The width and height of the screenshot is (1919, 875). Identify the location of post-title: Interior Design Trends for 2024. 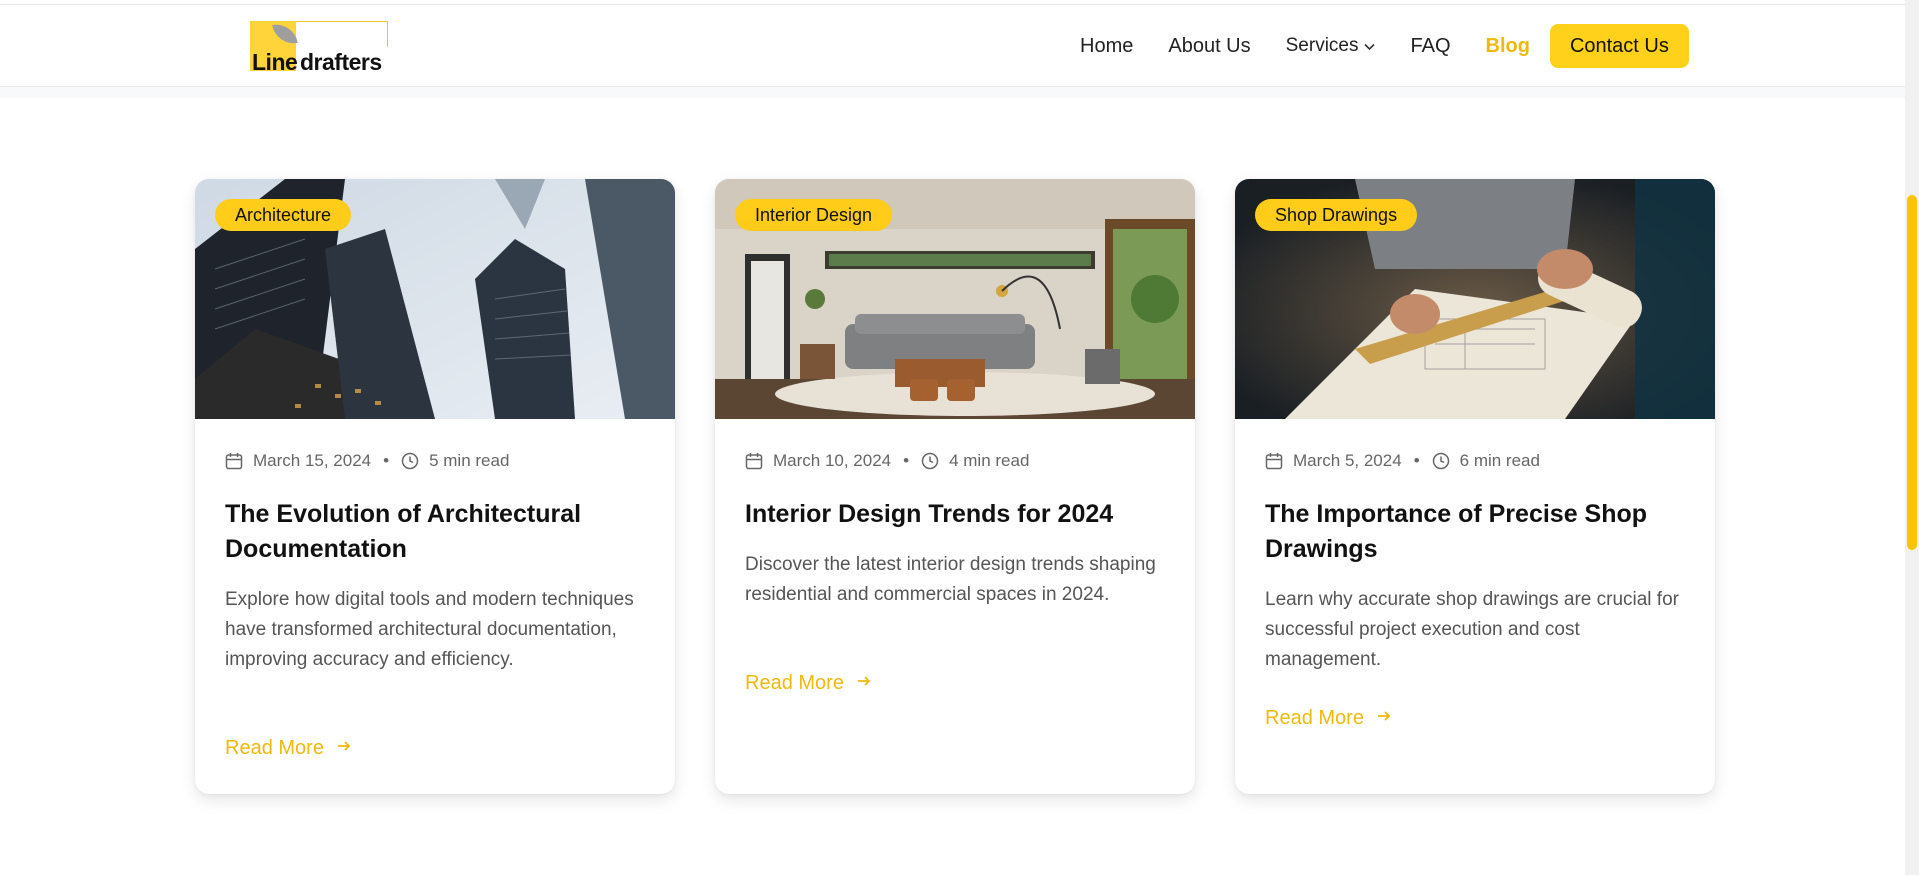
(955, 514).